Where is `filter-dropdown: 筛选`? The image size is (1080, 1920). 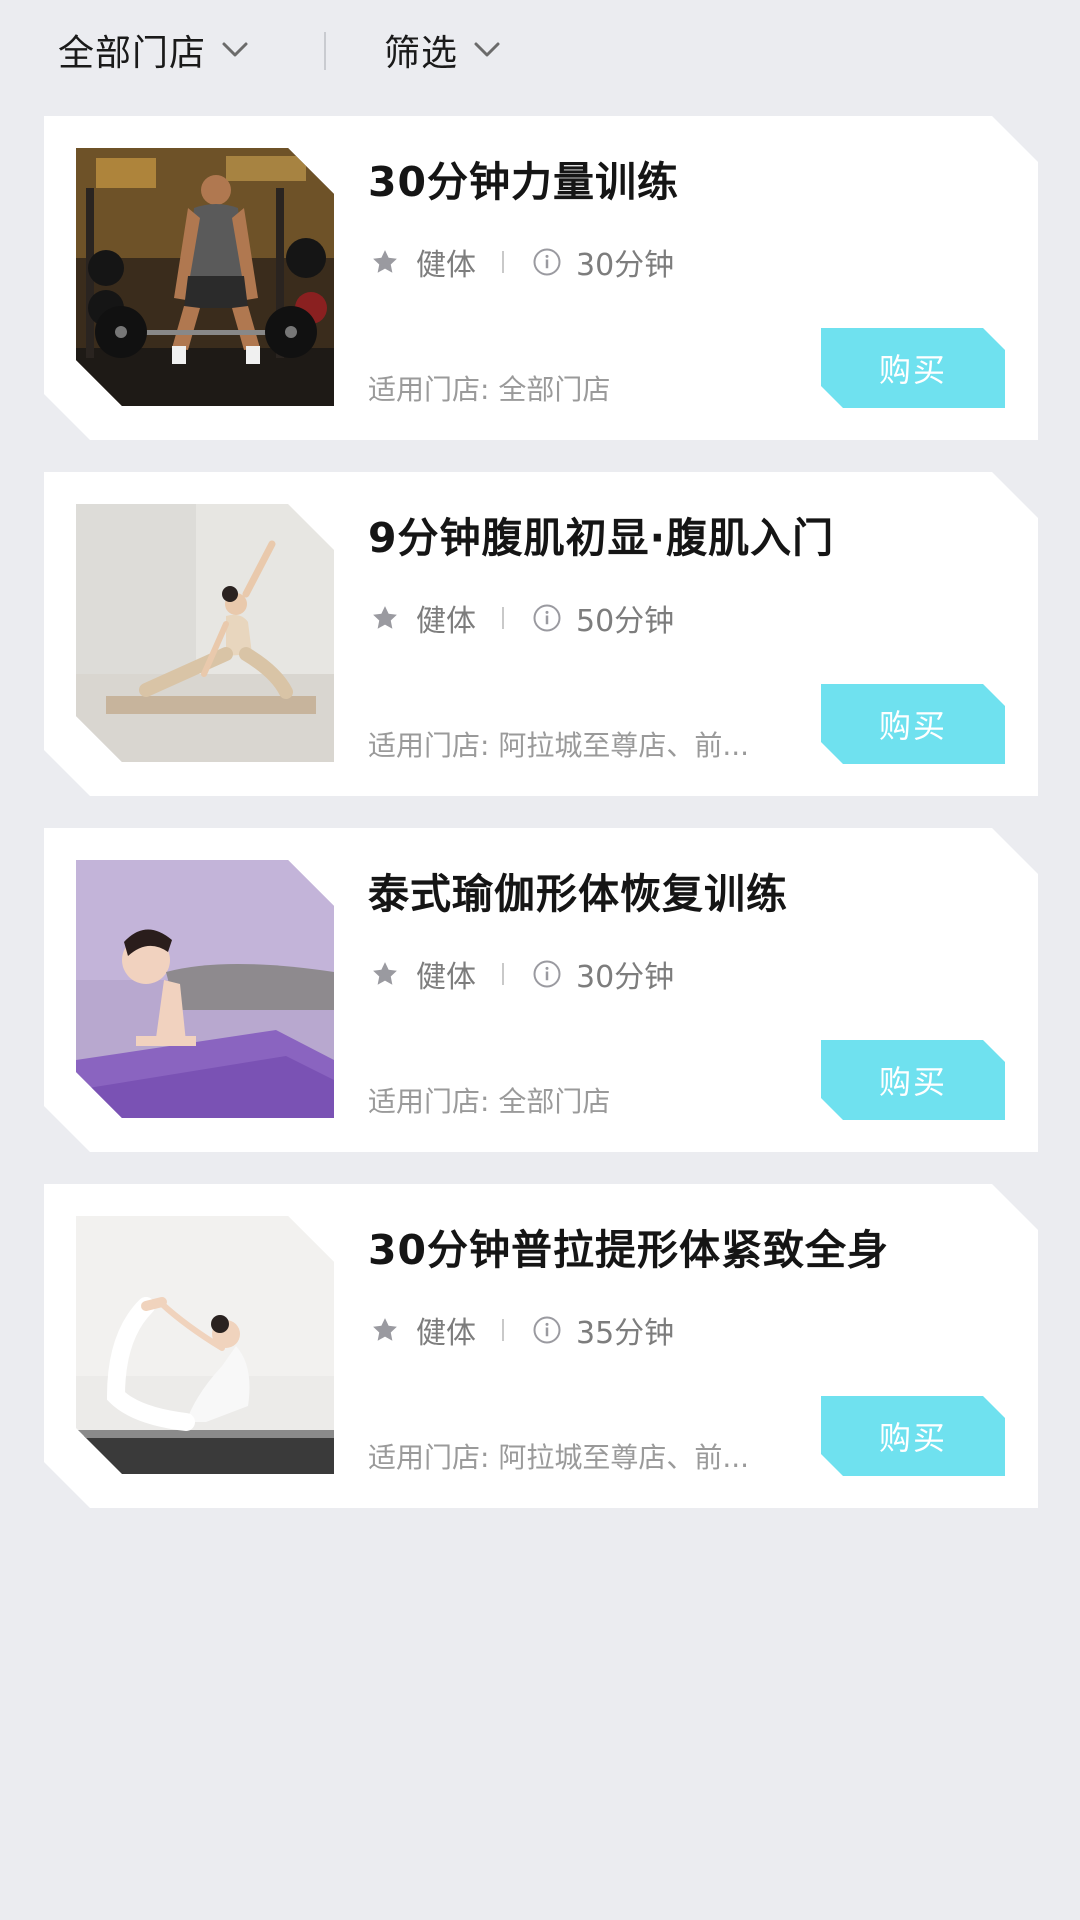 filter-dropdown: 筛选 is located at coordinates (443, 50).